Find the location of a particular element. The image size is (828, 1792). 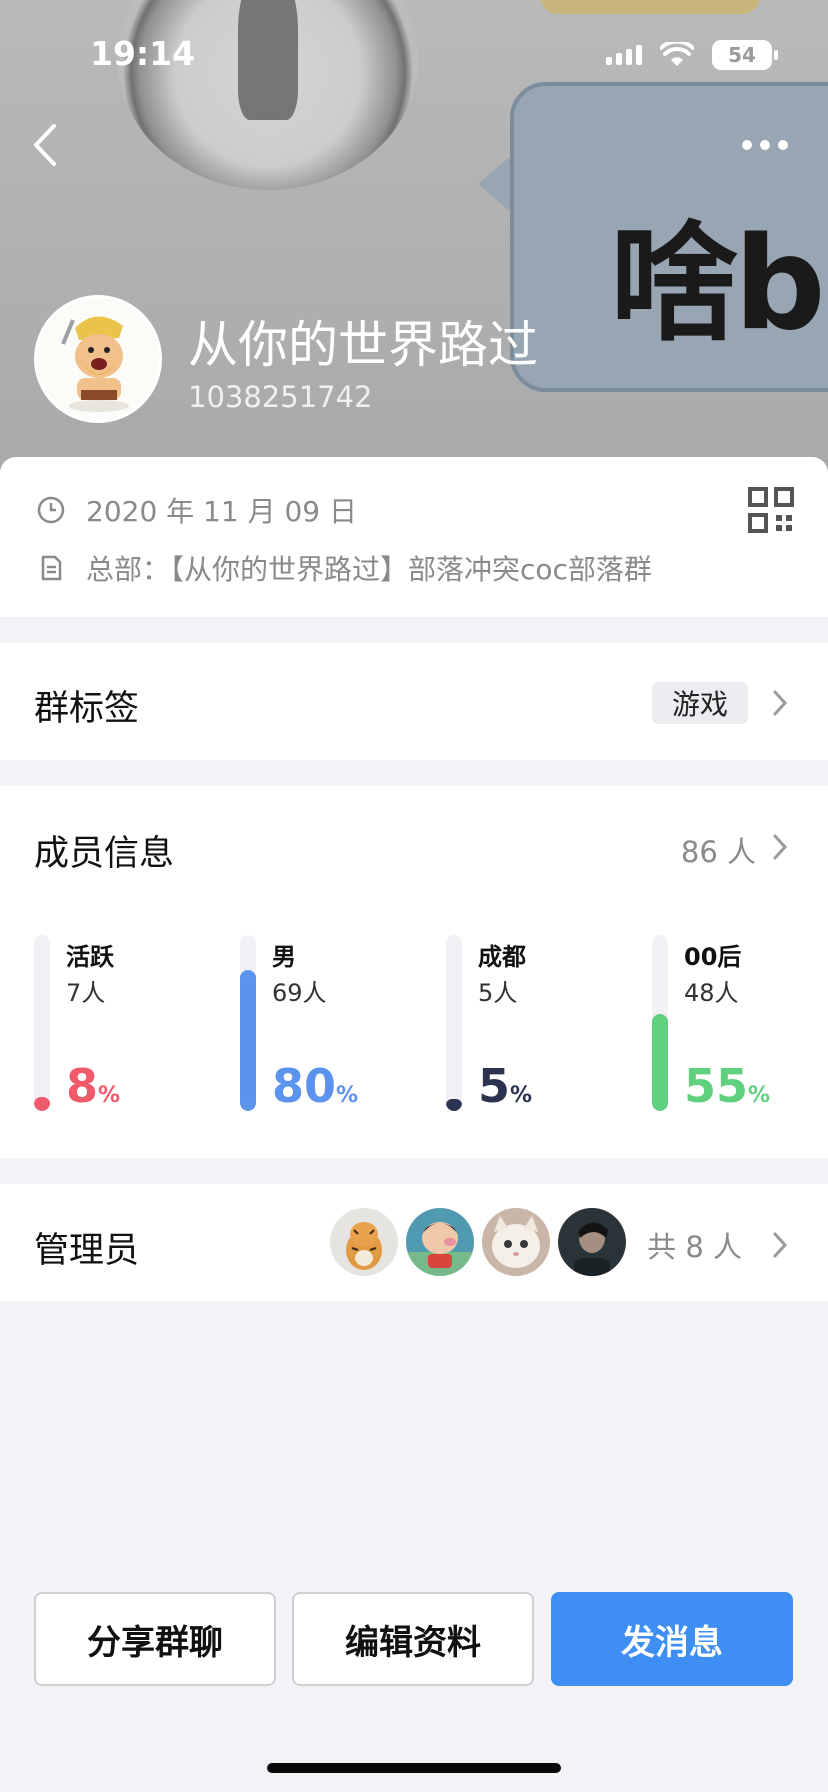

headquarters-row: 总部：【从你的世界路过】部落冲突coc部落群 is located at coordinates (344, 568).